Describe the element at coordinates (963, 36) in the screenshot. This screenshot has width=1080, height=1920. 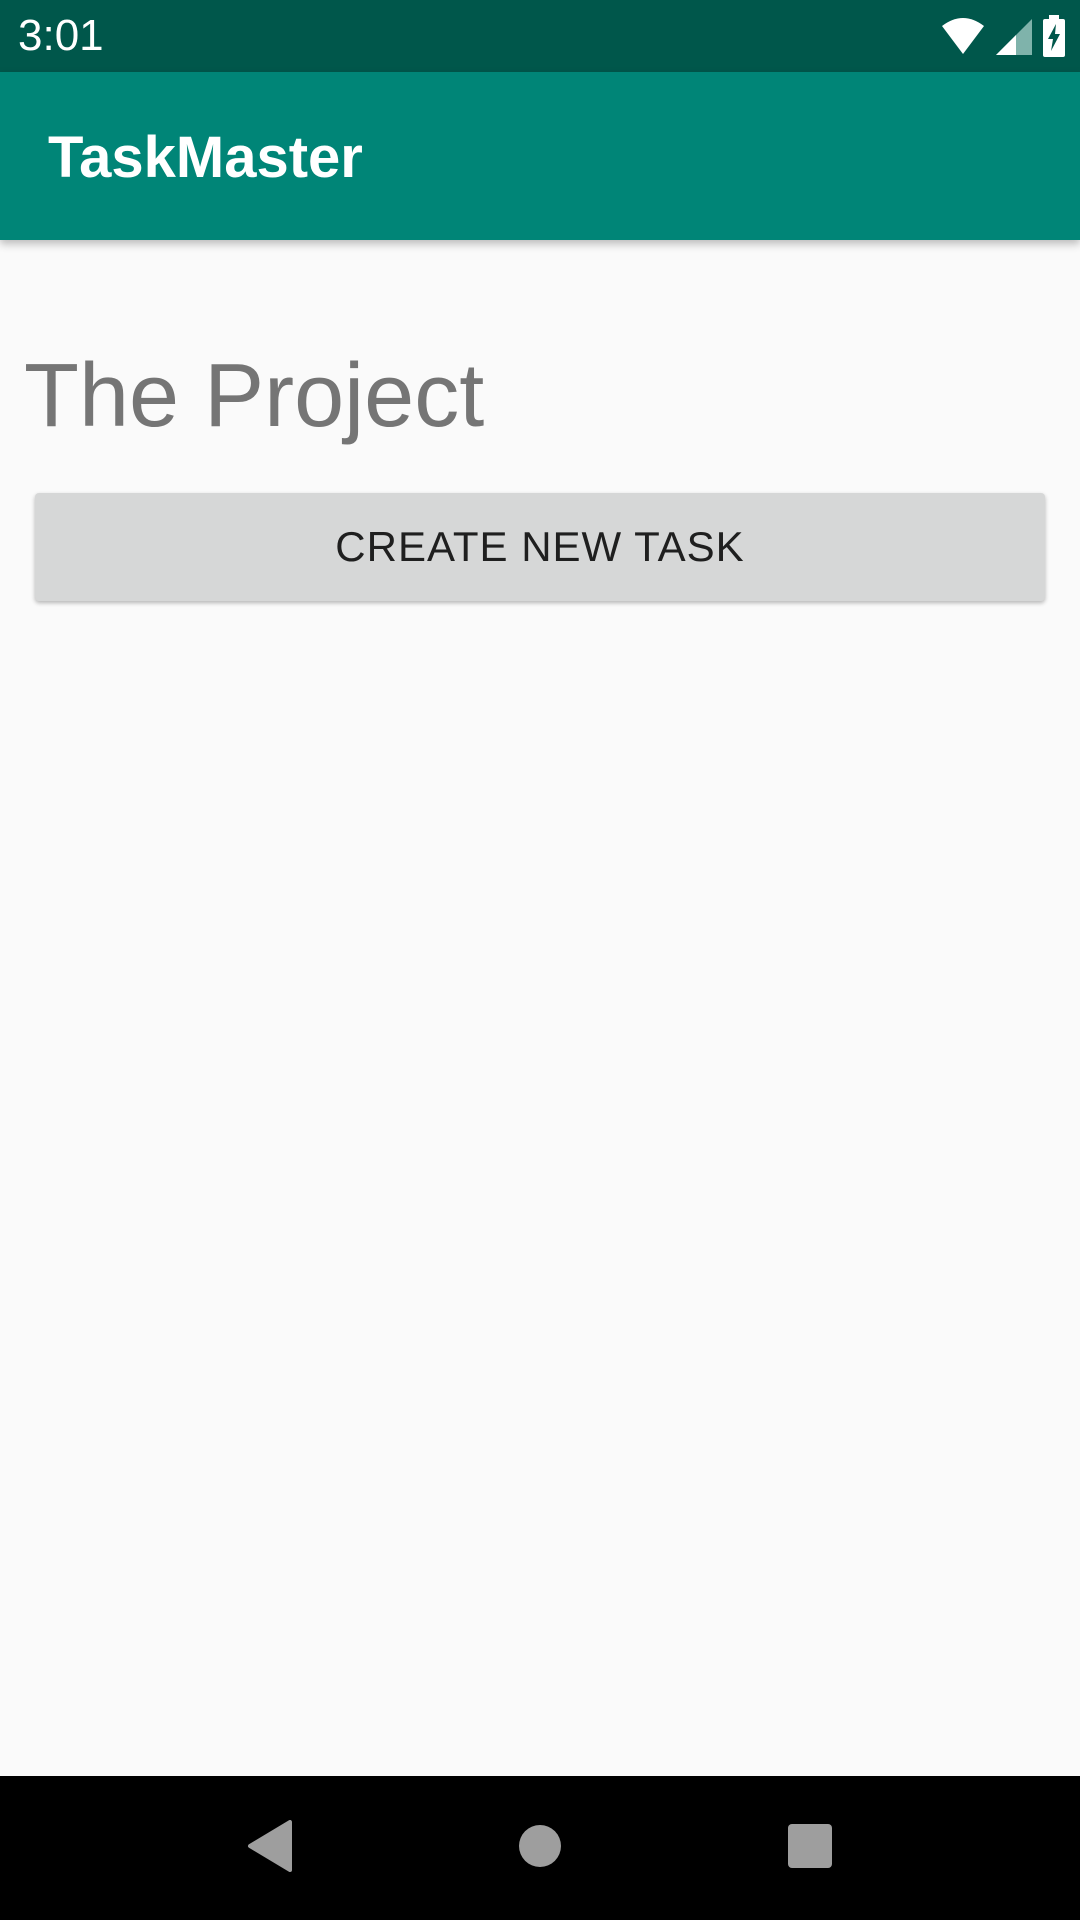
I see `wifi-icon` at that location.